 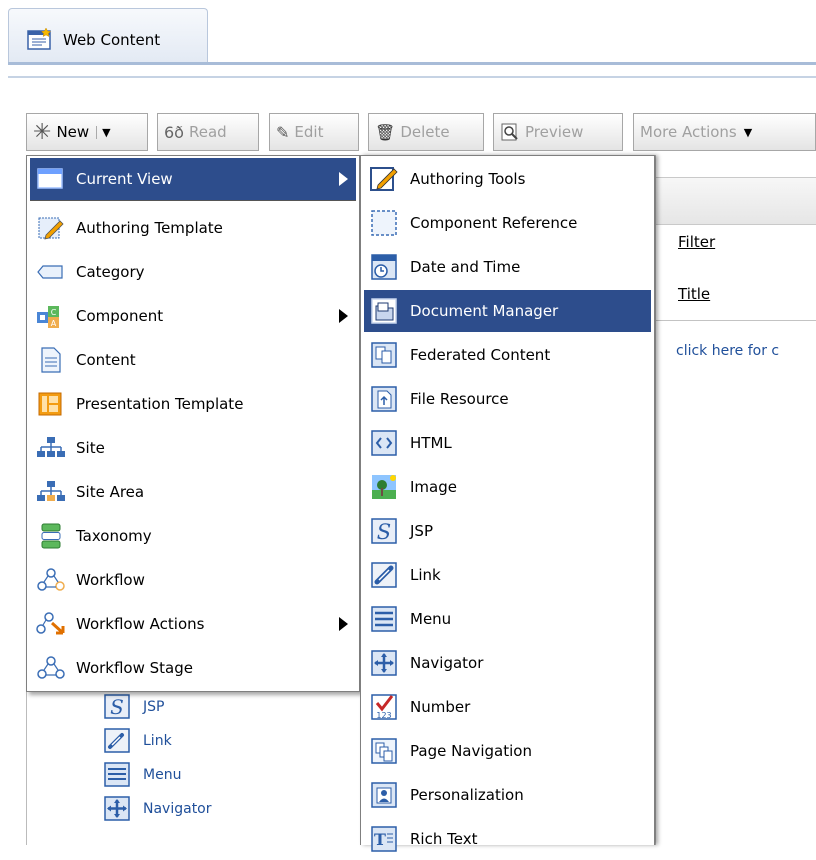 What do you see at coordinates (694, 294) in the screenshot?
I see `title-column-header: Title` at bounding box center [694, 294].